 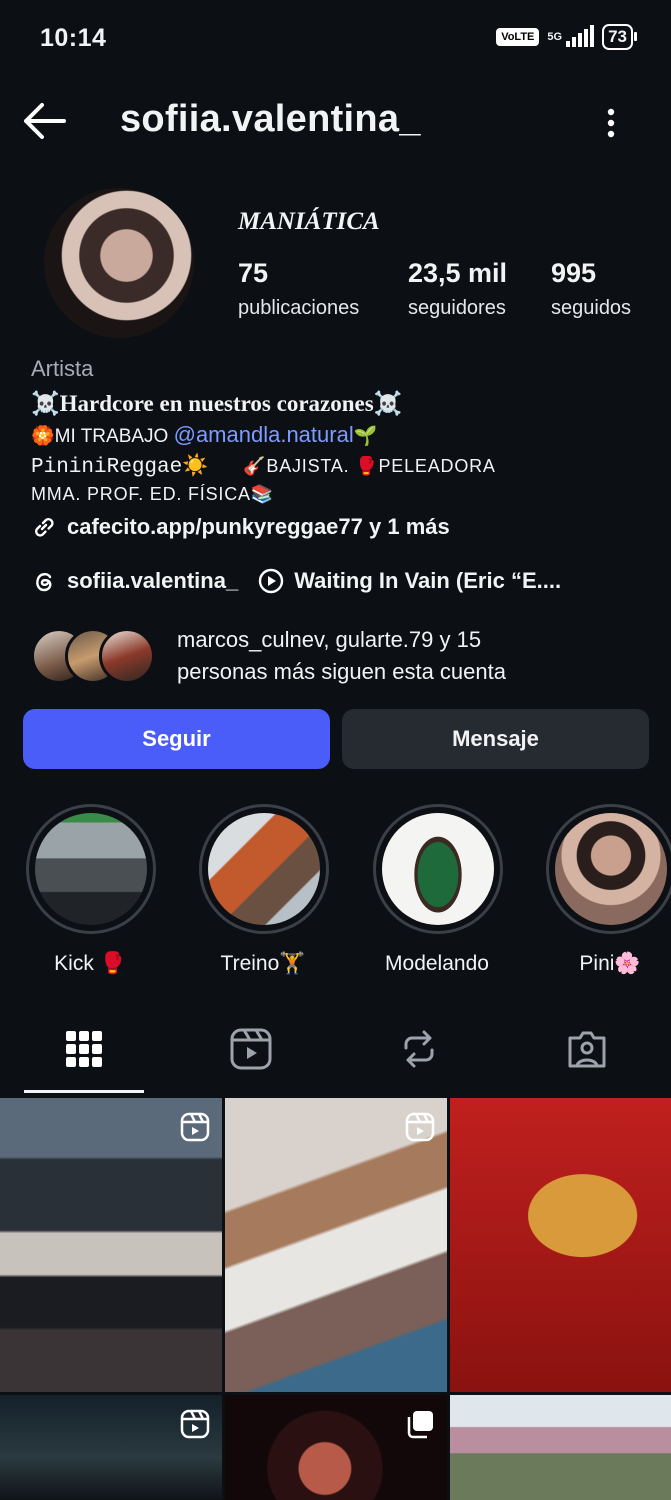 I want to click on highlight-label: Modelando, so click(x=437, y=963).